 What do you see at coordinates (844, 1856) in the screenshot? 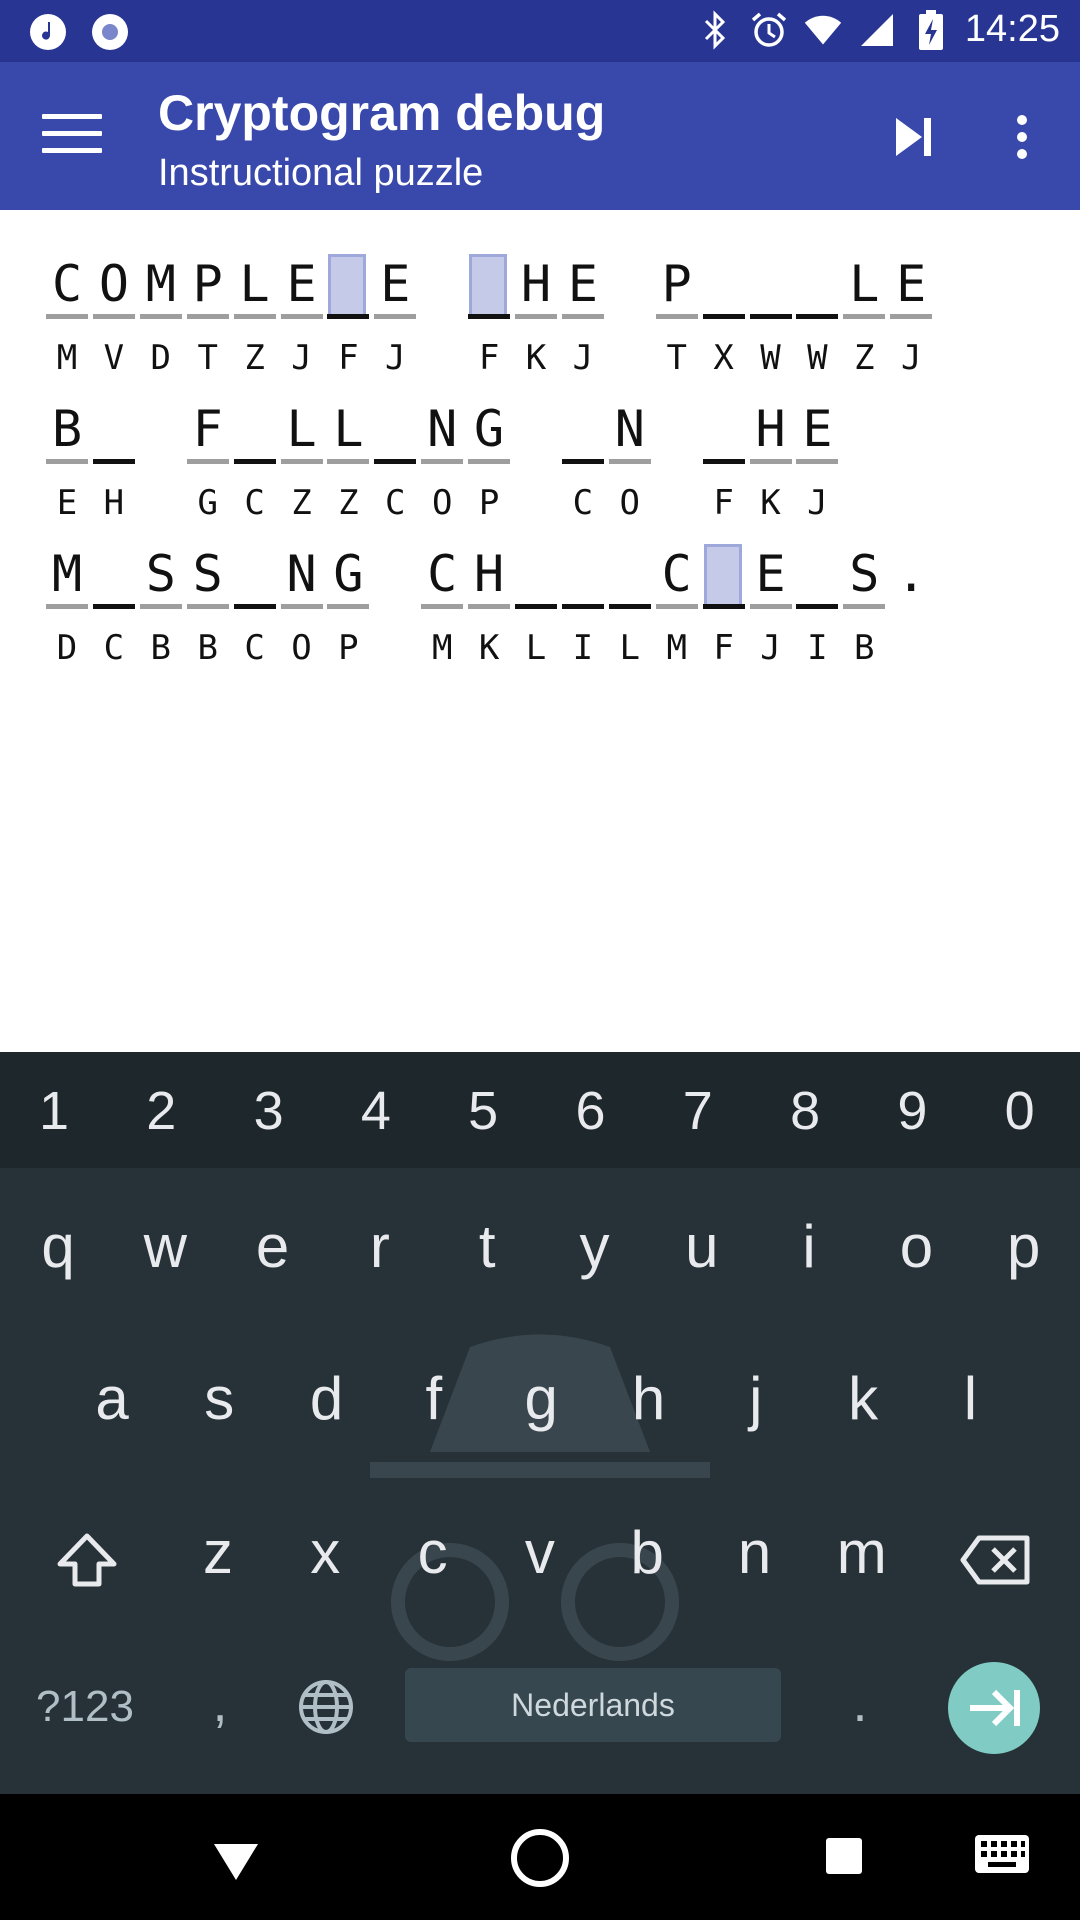
I see `recents-icon` at bounding box center [844, 1856].